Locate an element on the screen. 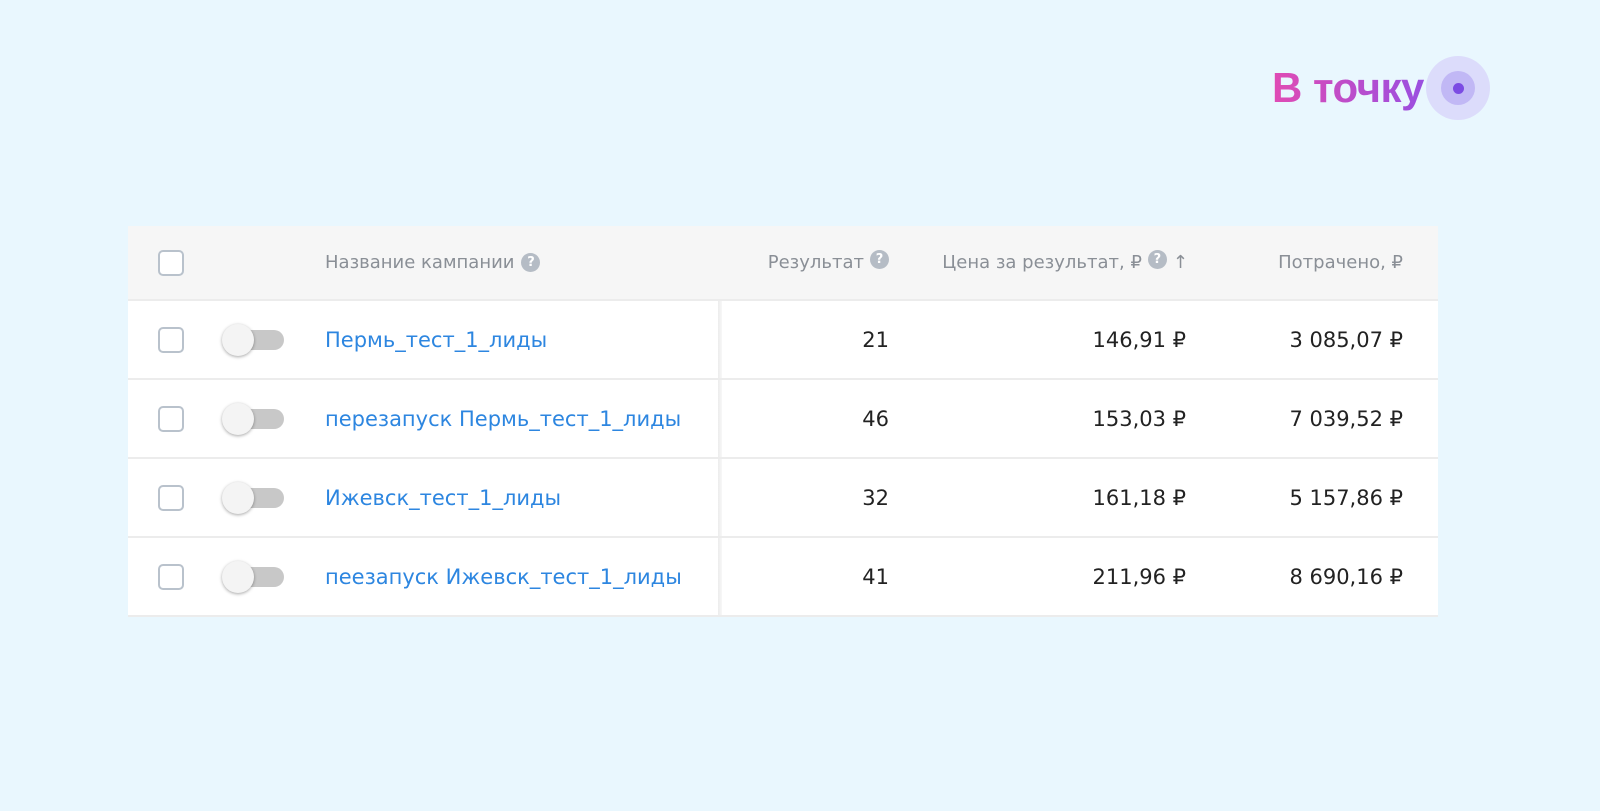 This screenshot has width=1600, height=811. result-value: 41 is located at coordinates (875, 576).